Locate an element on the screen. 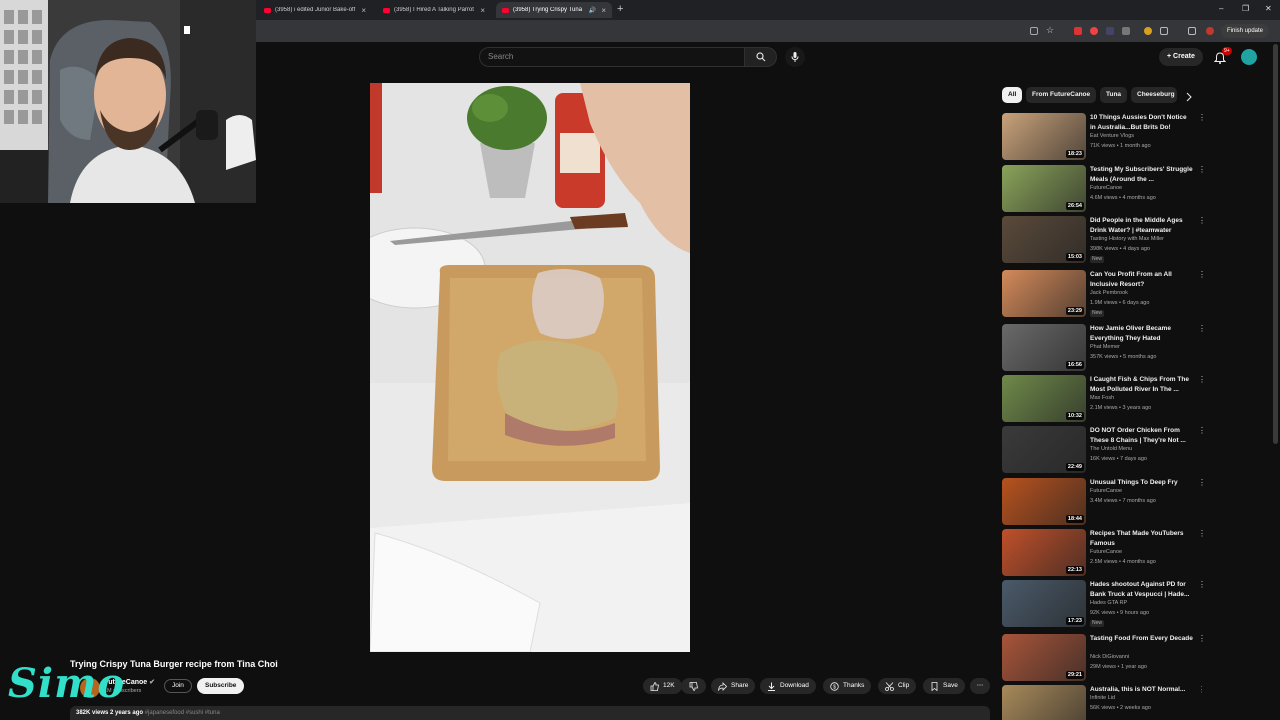 The image size is (1280, 720). recommendation-channel: Max Fosh is located at coordinates (1102, 398).